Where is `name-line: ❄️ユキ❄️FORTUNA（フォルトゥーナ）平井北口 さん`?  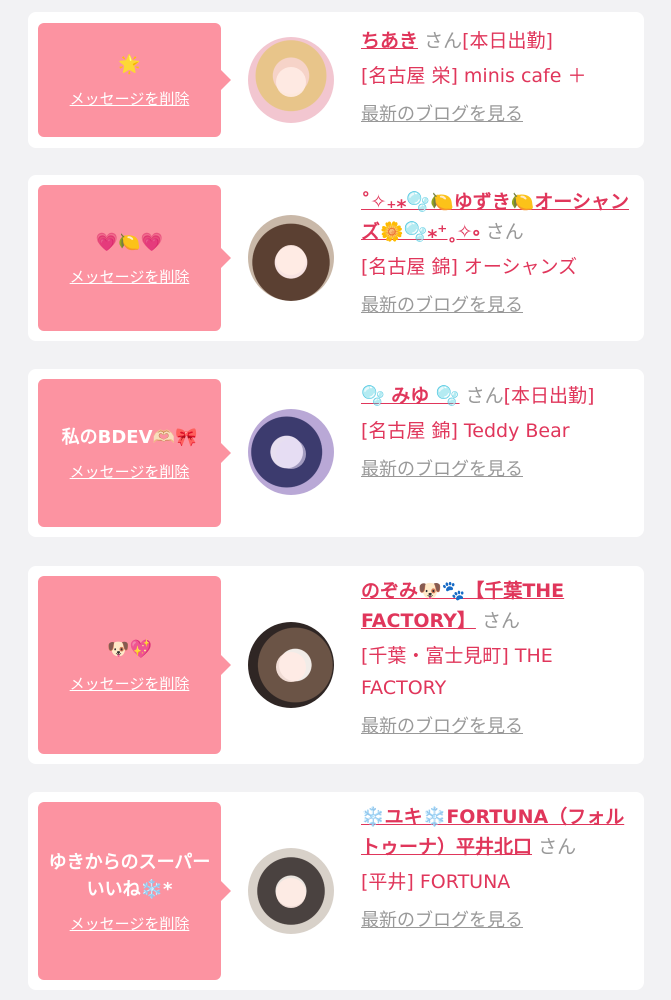 name-line: ❄️ユキ❄️FORTUNA（フォルトゥーナ）平井北口 さん is located at coordinates (497, 832).